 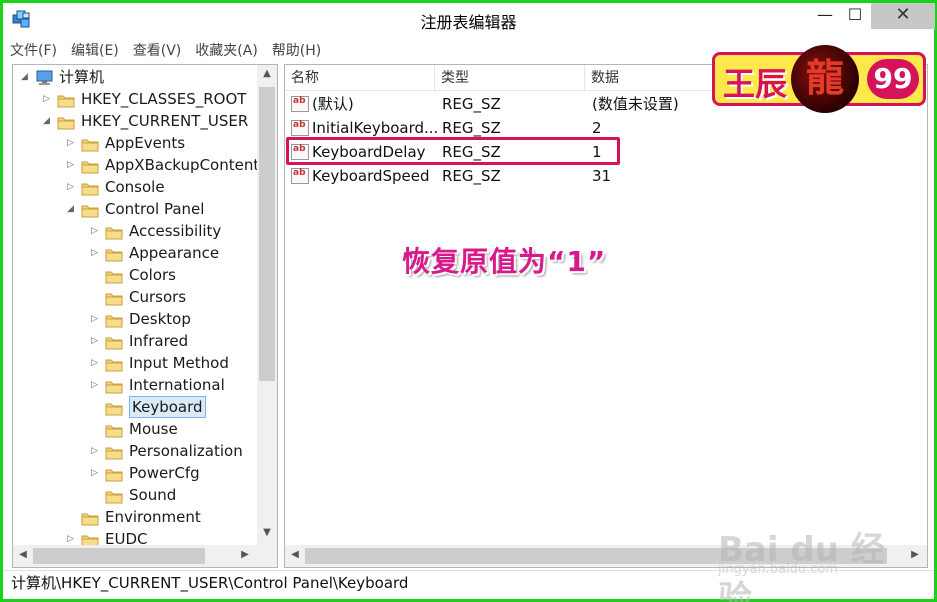 I want to click on menu-edit: 编辑(E), so click(x=95, y=49).